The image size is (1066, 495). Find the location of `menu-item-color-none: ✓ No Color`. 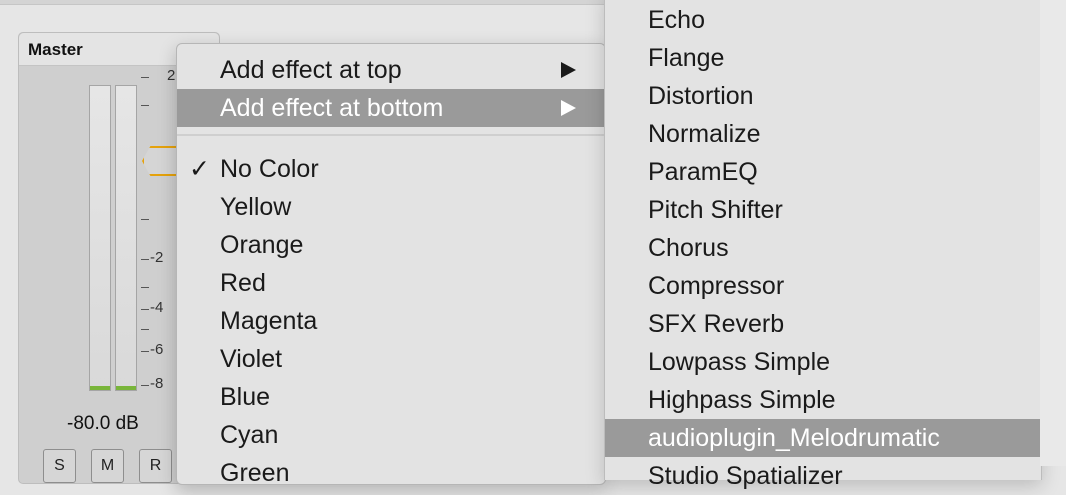

menu-item-color-none: ✓ No Color is located at coordinates (391, 169).